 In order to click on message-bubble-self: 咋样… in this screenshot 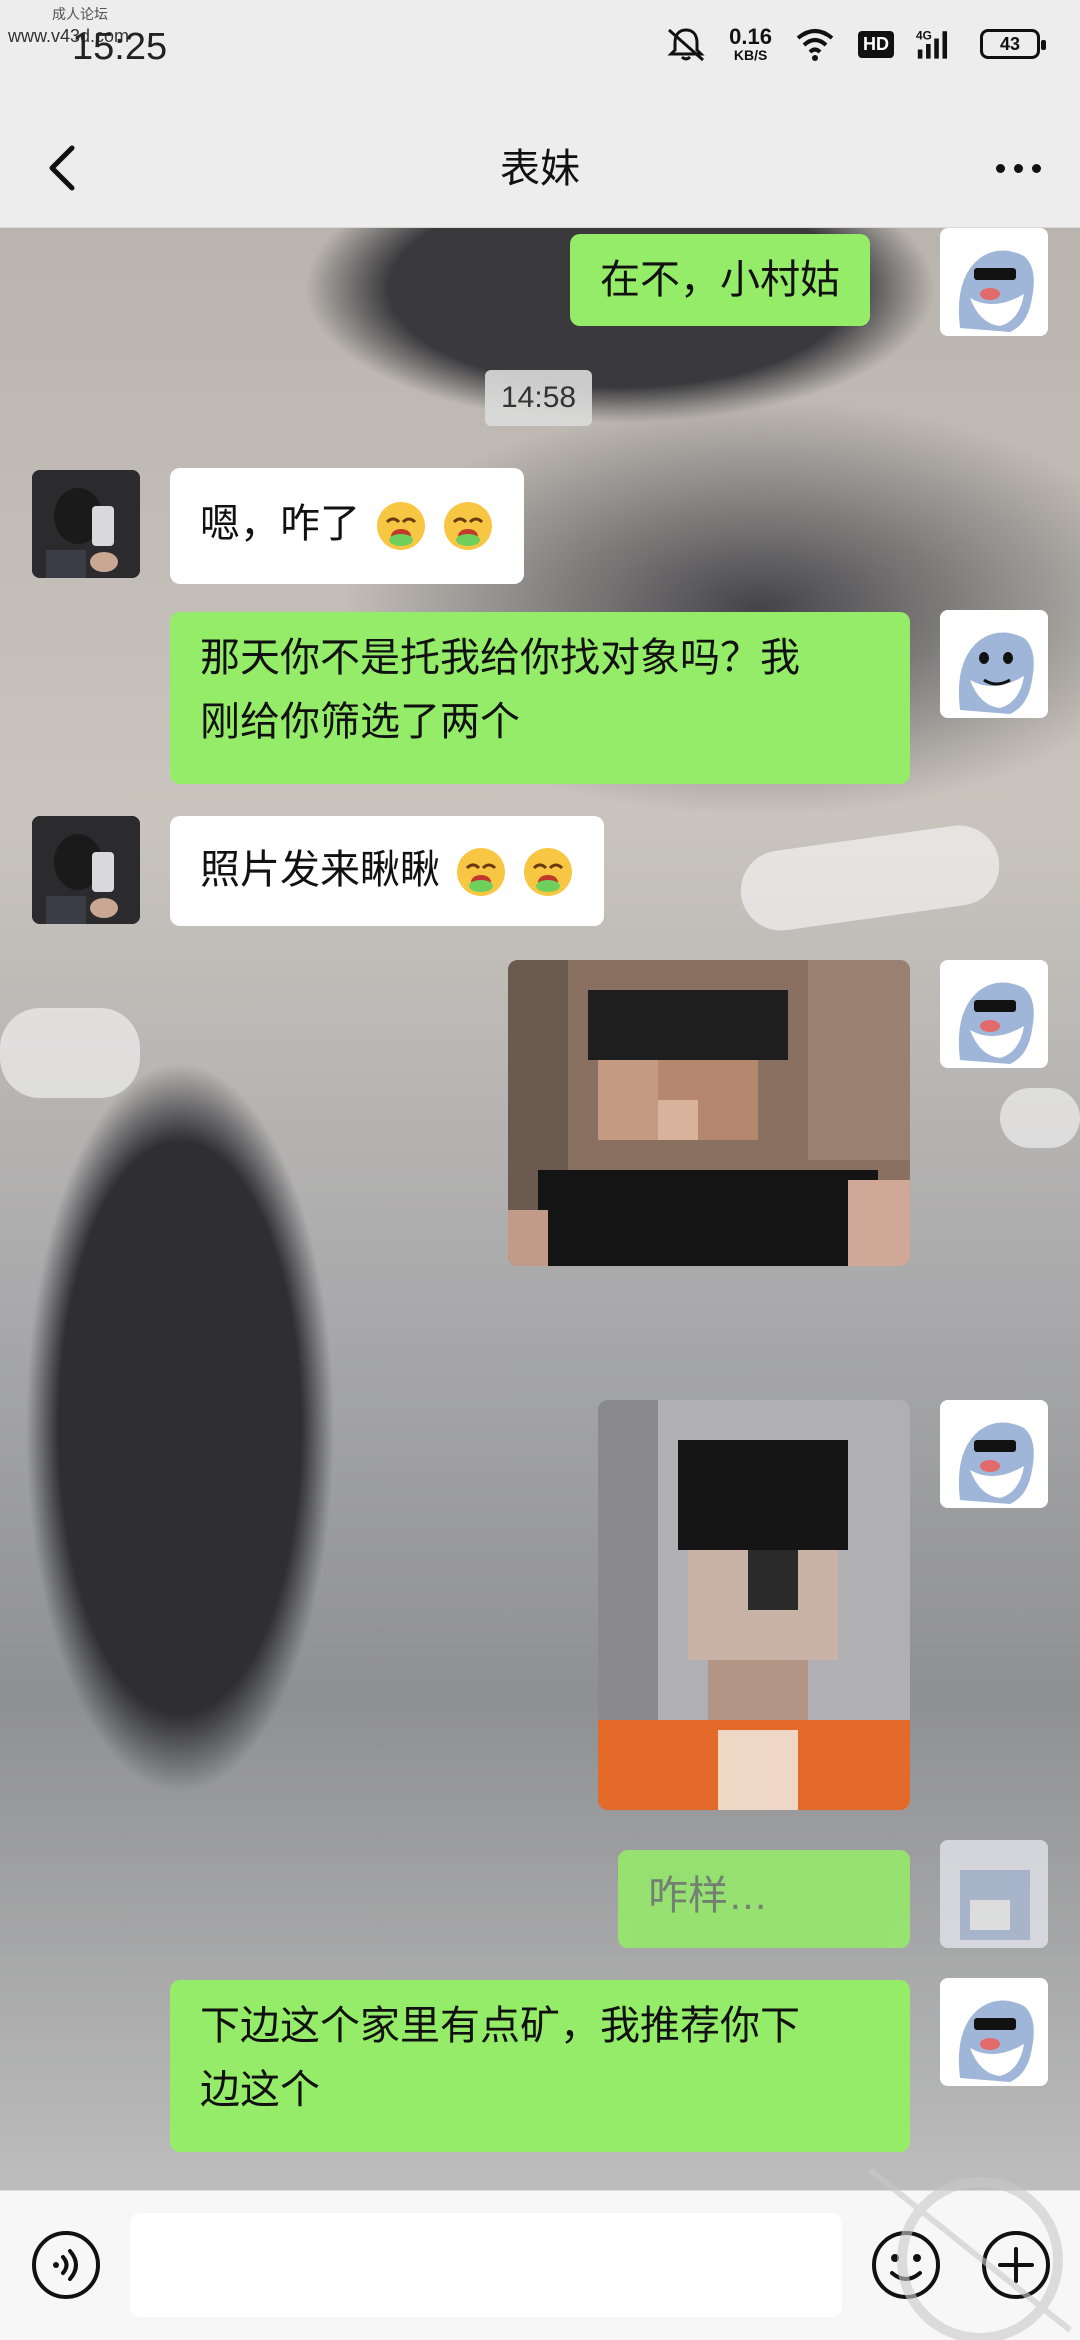, I will do `click(764, 1899)`.